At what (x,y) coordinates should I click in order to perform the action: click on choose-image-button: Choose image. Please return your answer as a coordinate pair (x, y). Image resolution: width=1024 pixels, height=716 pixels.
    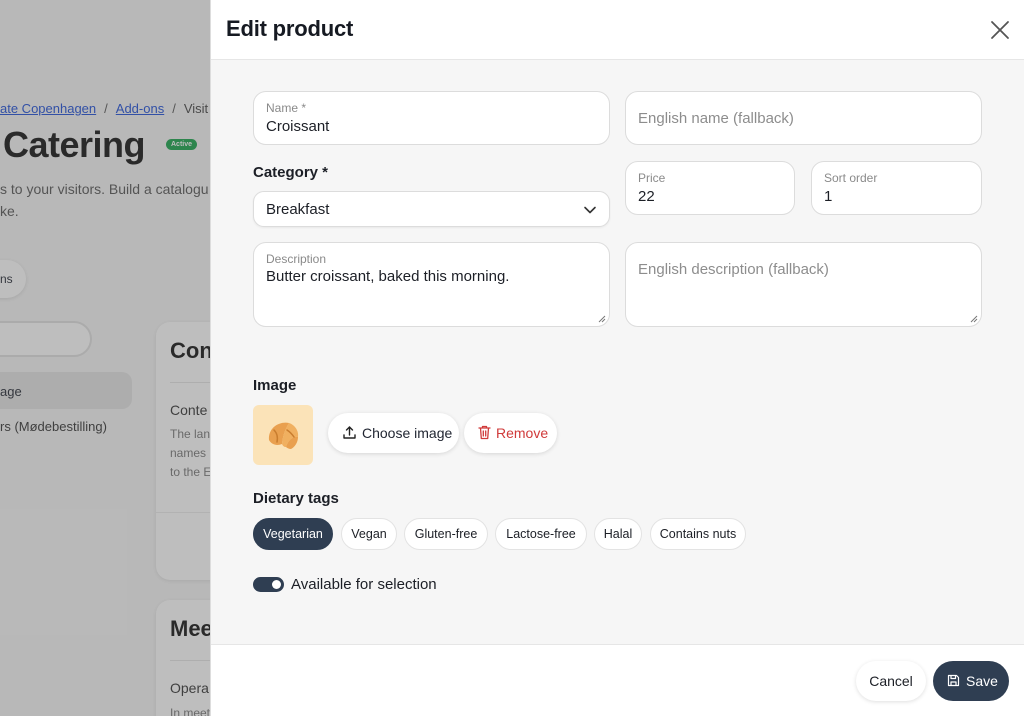
    Looking at the image, I should click on (393, 433).